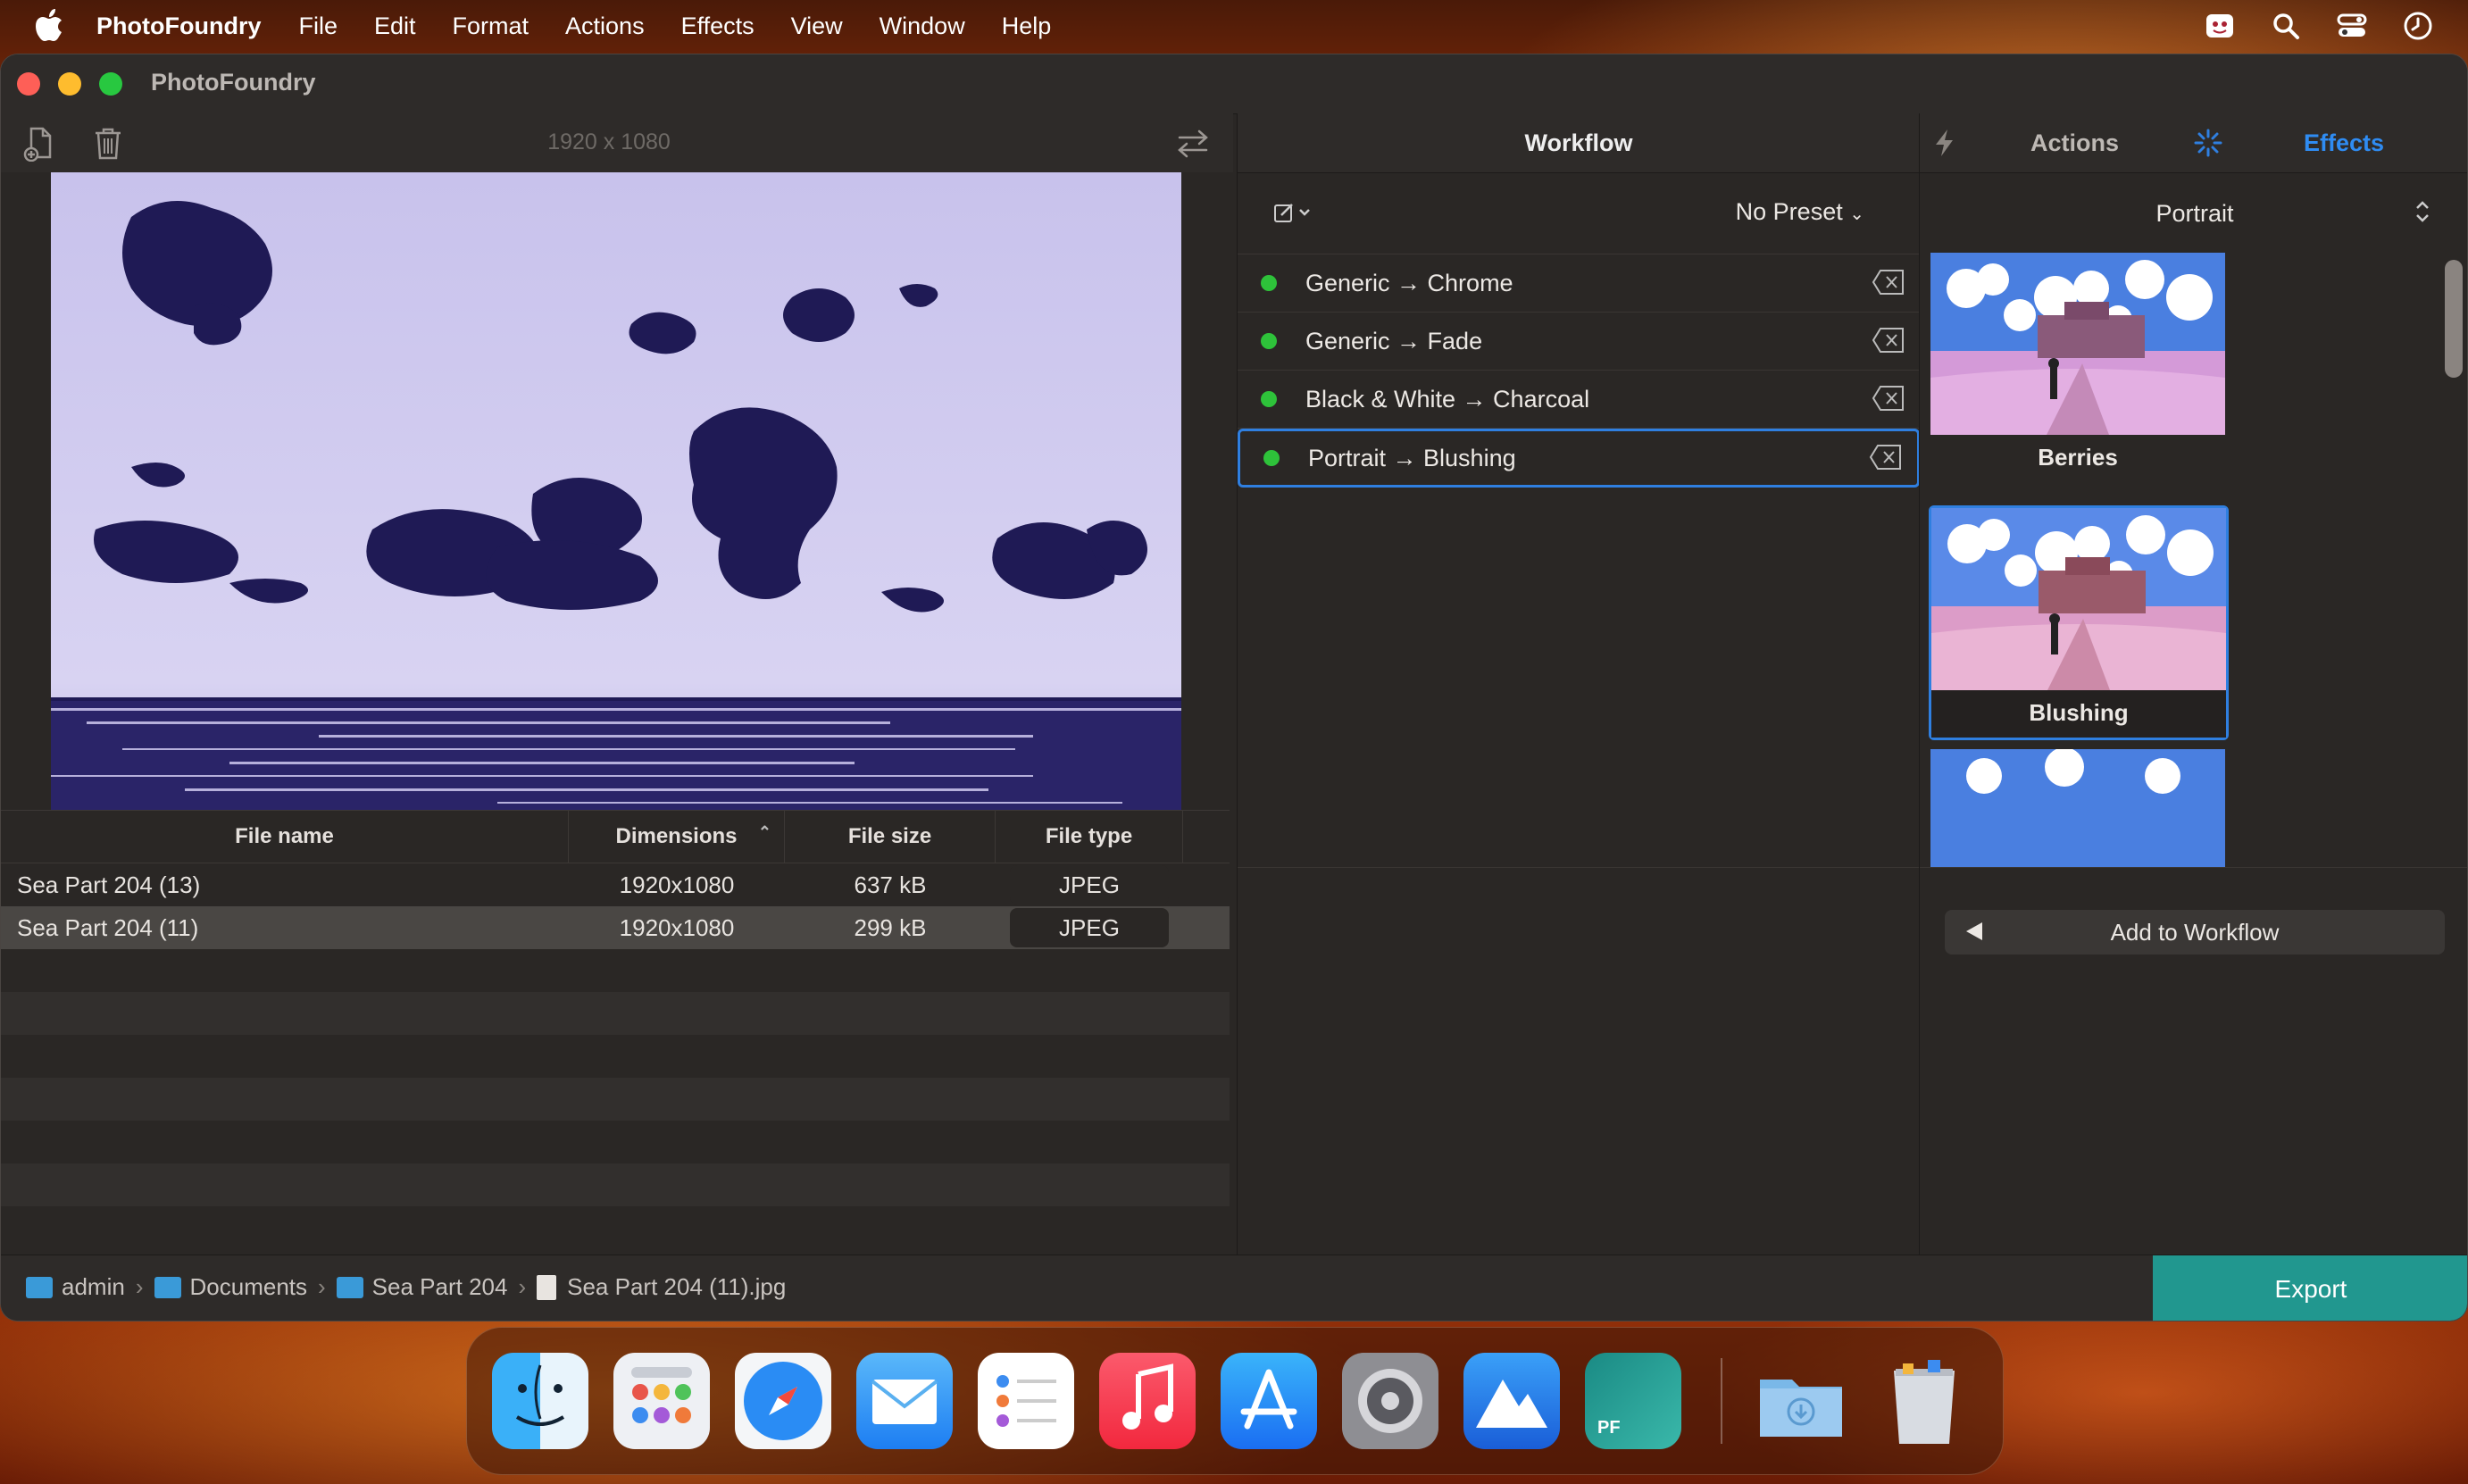 This screenshot has width=2468, height=1484. Describe the element at coordinates (178, 26) in the screenshot. I see `menu-app-name: PhotoFoundry` at that location.